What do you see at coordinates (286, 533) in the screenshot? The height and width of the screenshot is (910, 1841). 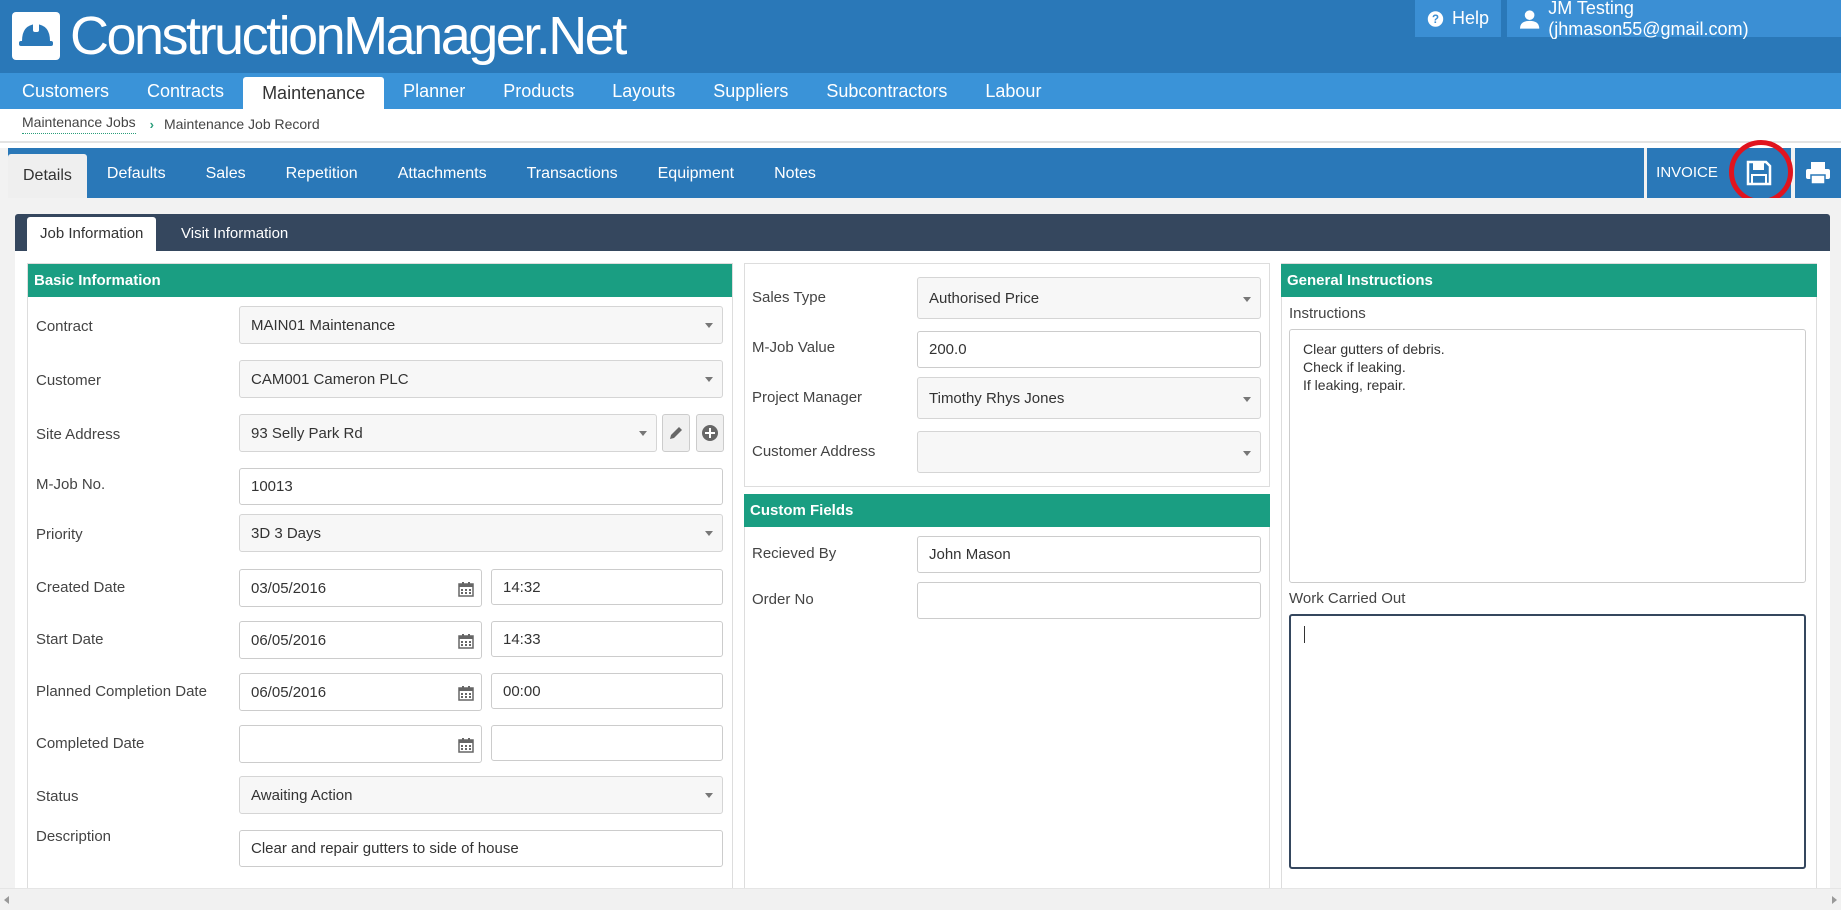 I see `priority-value: 3D 3 Days` at bounding box center [286, 533].